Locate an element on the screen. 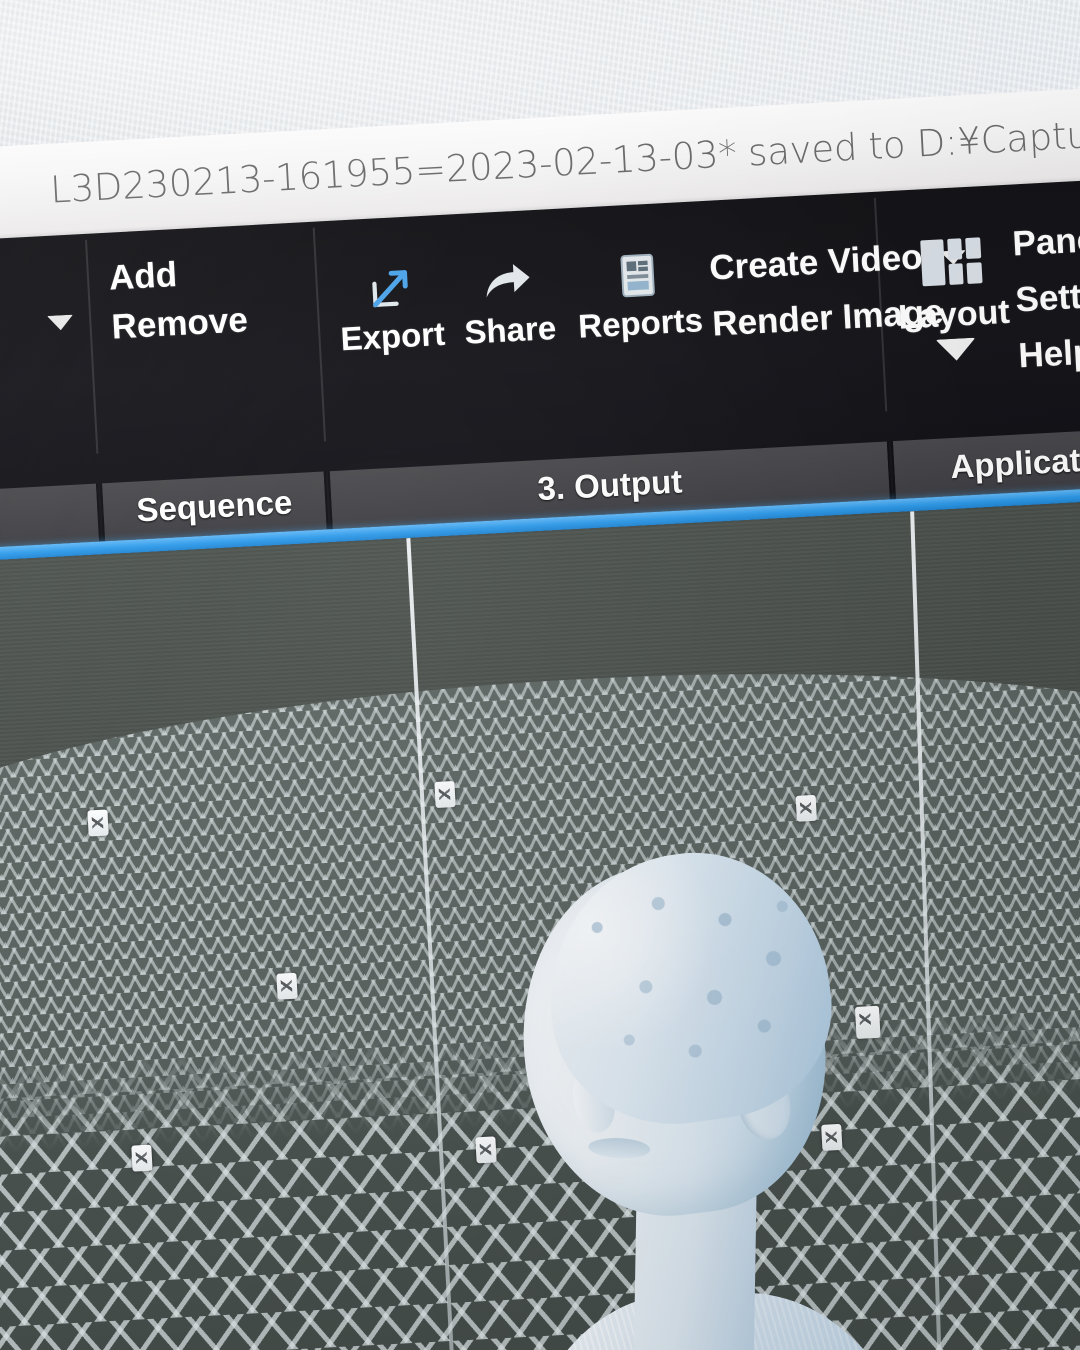  export-button: Export is located at coordinates (391, 307).